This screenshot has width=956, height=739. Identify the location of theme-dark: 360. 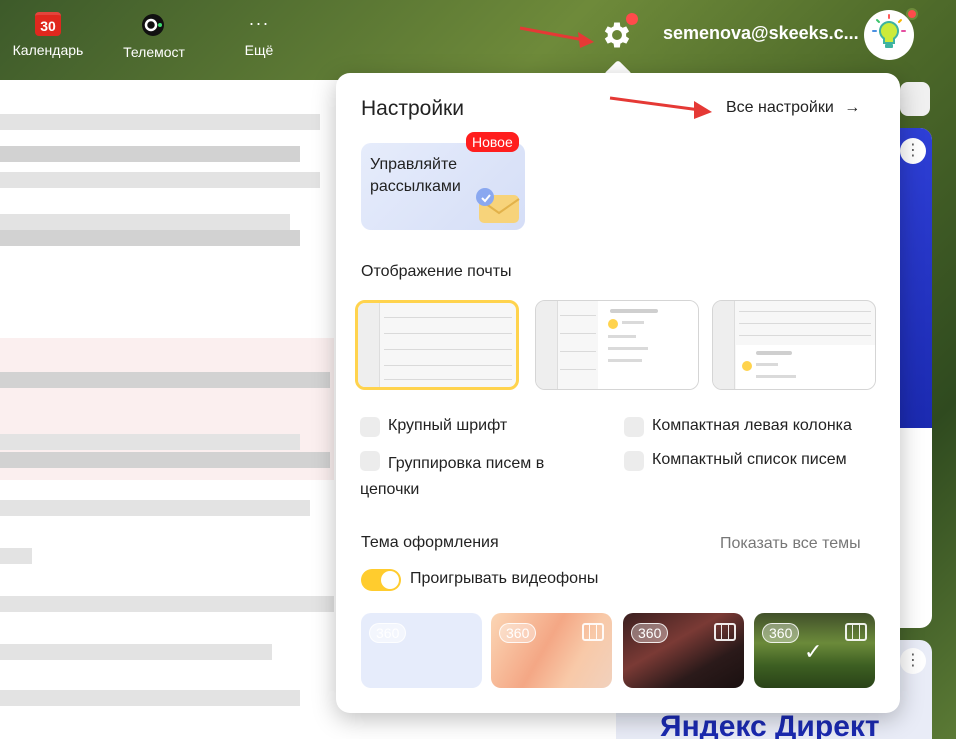
(683, 650).